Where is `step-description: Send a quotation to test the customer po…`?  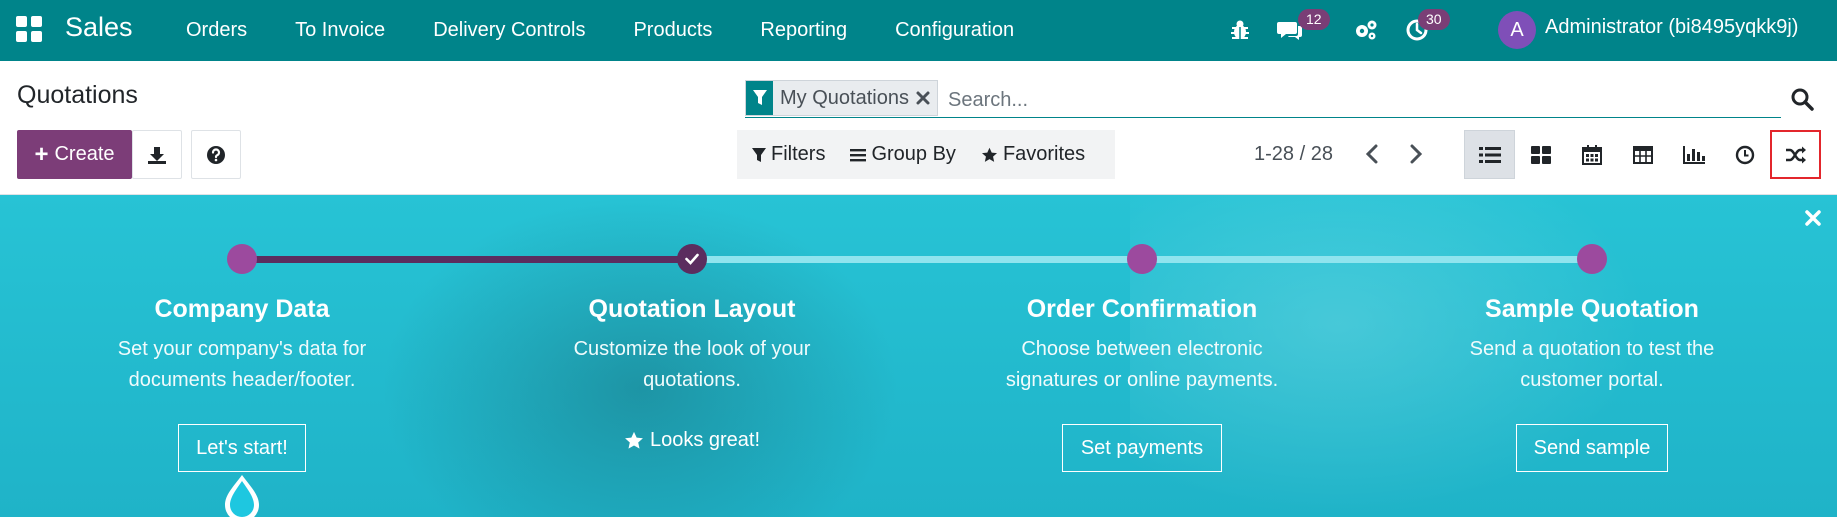 step-description: Send a quotation to test the customer po… is located at coordinates (1592, 365).